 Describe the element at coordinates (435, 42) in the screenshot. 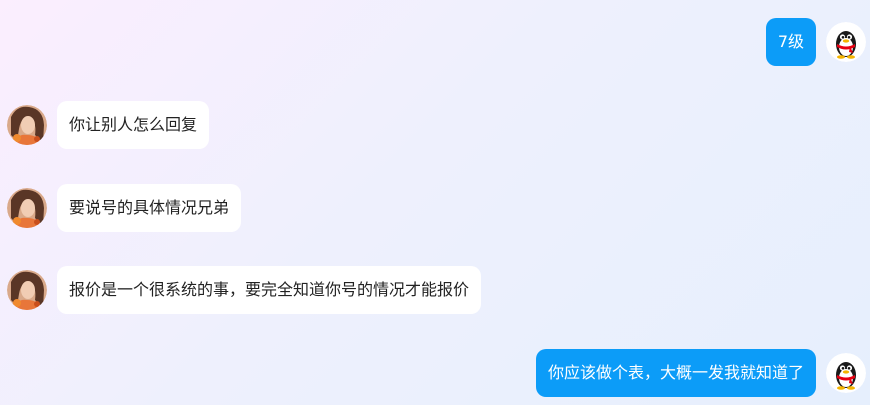

I see `message-row-outgoing: 7级` at that location.